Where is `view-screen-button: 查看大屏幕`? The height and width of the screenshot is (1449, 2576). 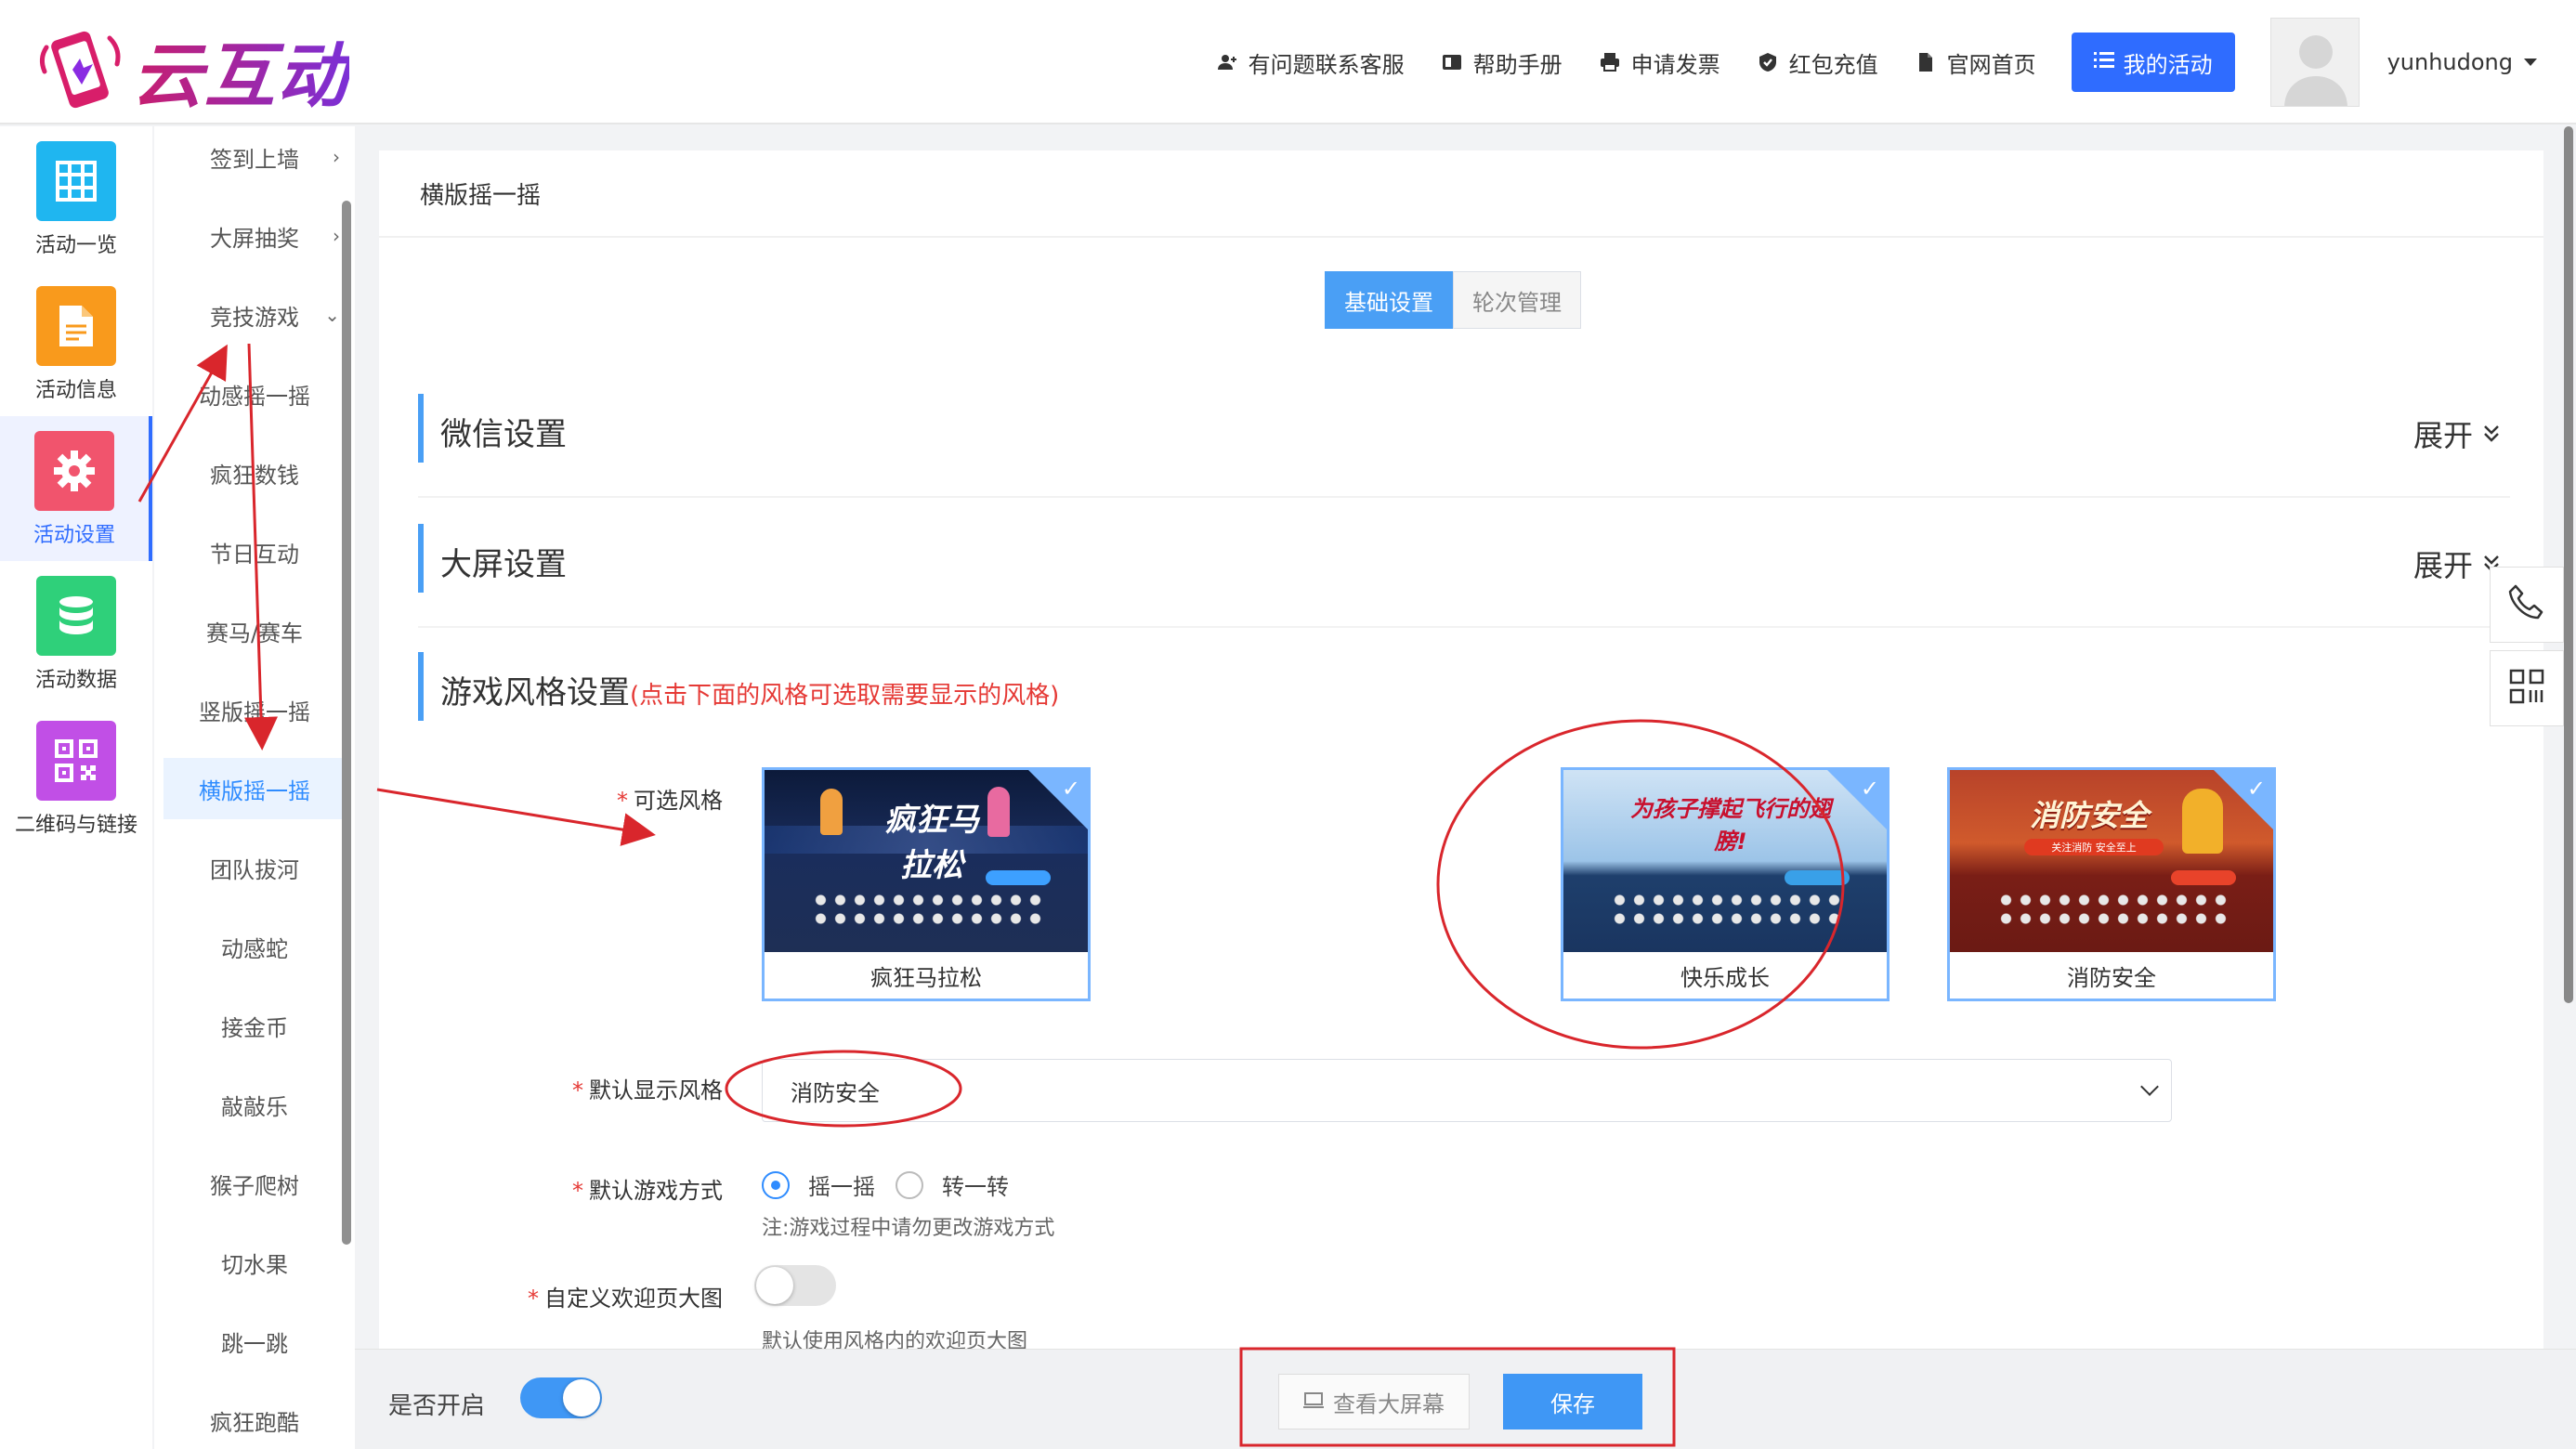
view-screen-button: 查看大屏幕 is located at coordinates (1374, 1401).